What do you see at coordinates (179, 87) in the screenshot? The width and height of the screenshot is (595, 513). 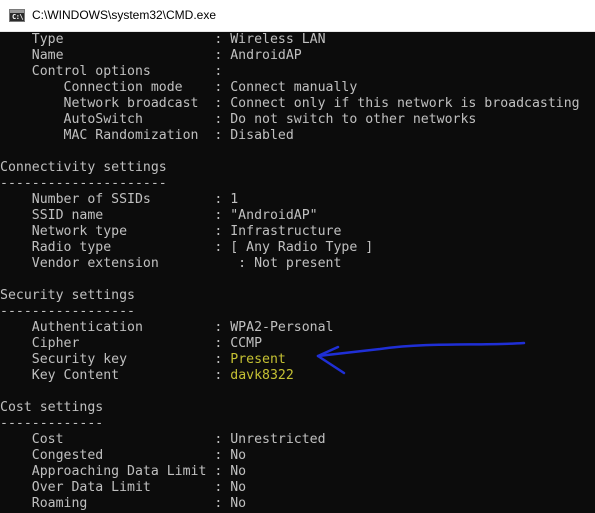 I see `console-line-connection-mode: Connection mode : Connect manually` at bounding box center [179, 87].